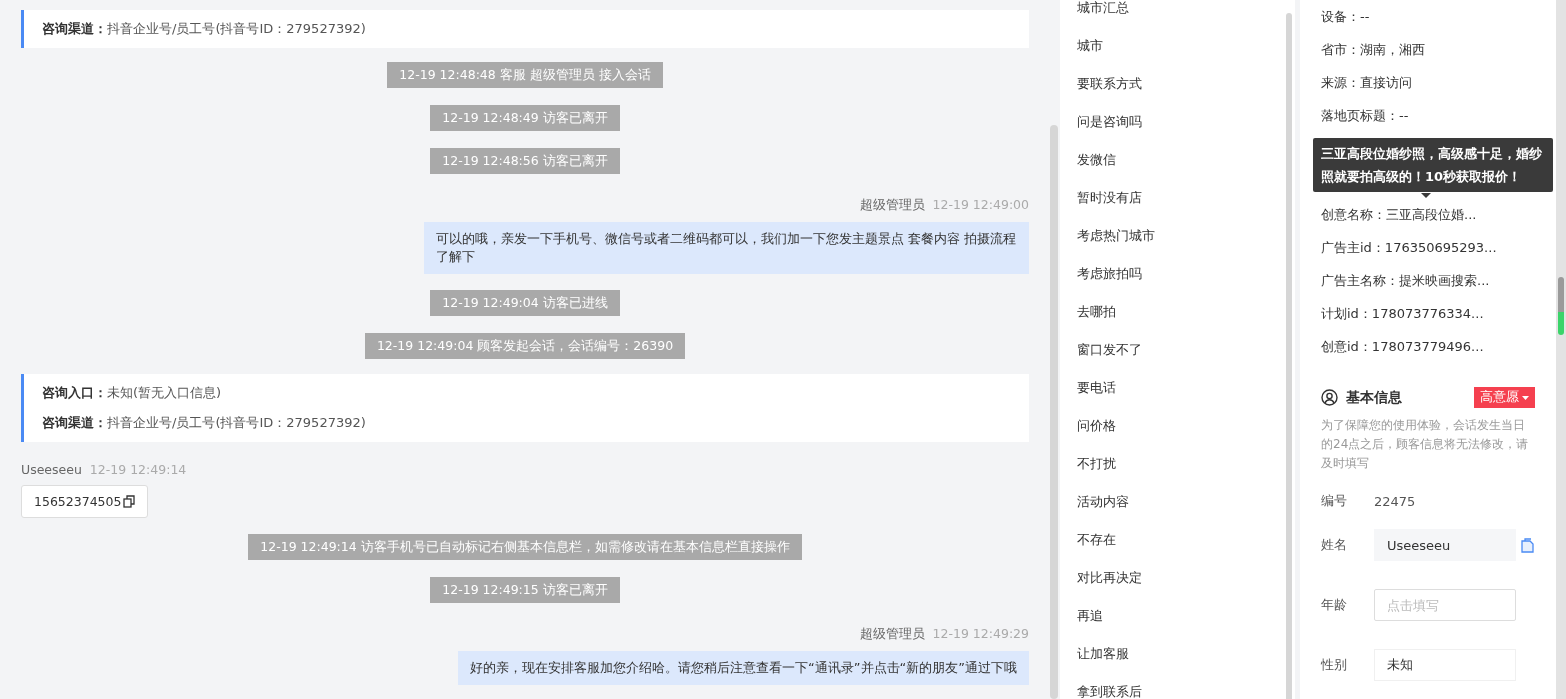  Describe the element at coordinates (1181, 464) in the screenshot. I see `quick-reply-category: 不打扰` at that location.